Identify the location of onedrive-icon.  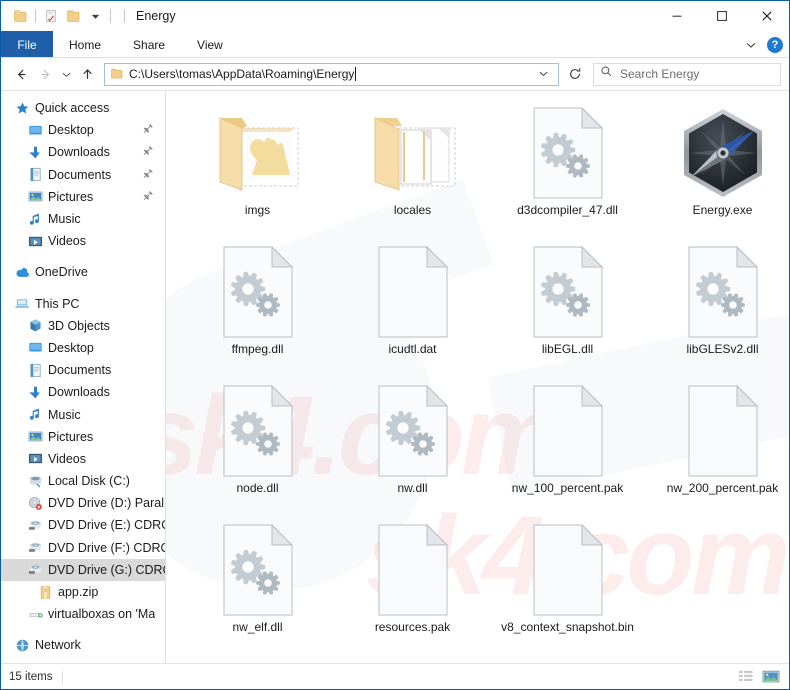
(22, 272).